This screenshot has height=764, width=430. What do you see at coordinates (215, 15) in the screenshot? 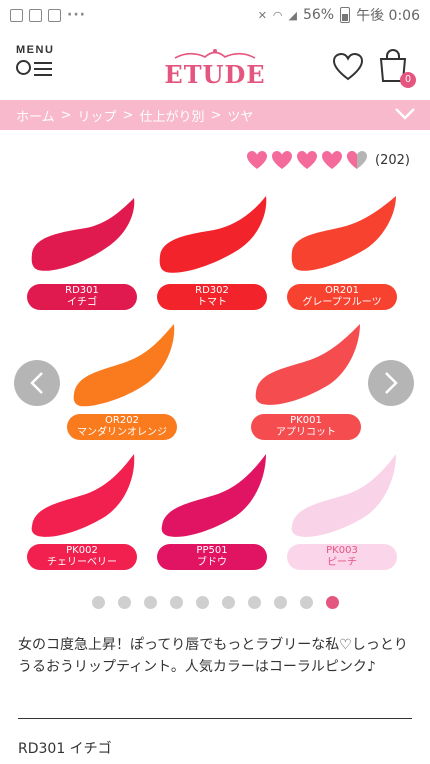
I see `status-bar: ··· ✕ ◠ ◢ 56% 午後 0:06` at bounding box center [215, 15].